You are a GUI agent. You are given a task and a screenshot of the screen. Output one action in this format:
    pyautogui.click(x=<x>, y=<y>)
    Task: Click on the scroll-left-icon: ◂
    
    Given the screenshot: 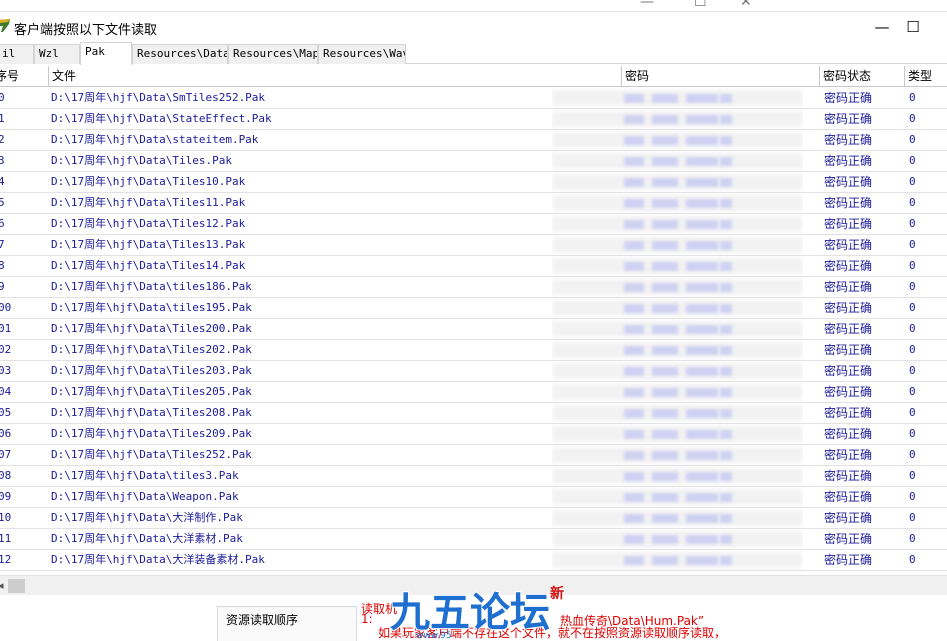 What is the action you would take?
    pyautogui.click(x=2, y=585)
    